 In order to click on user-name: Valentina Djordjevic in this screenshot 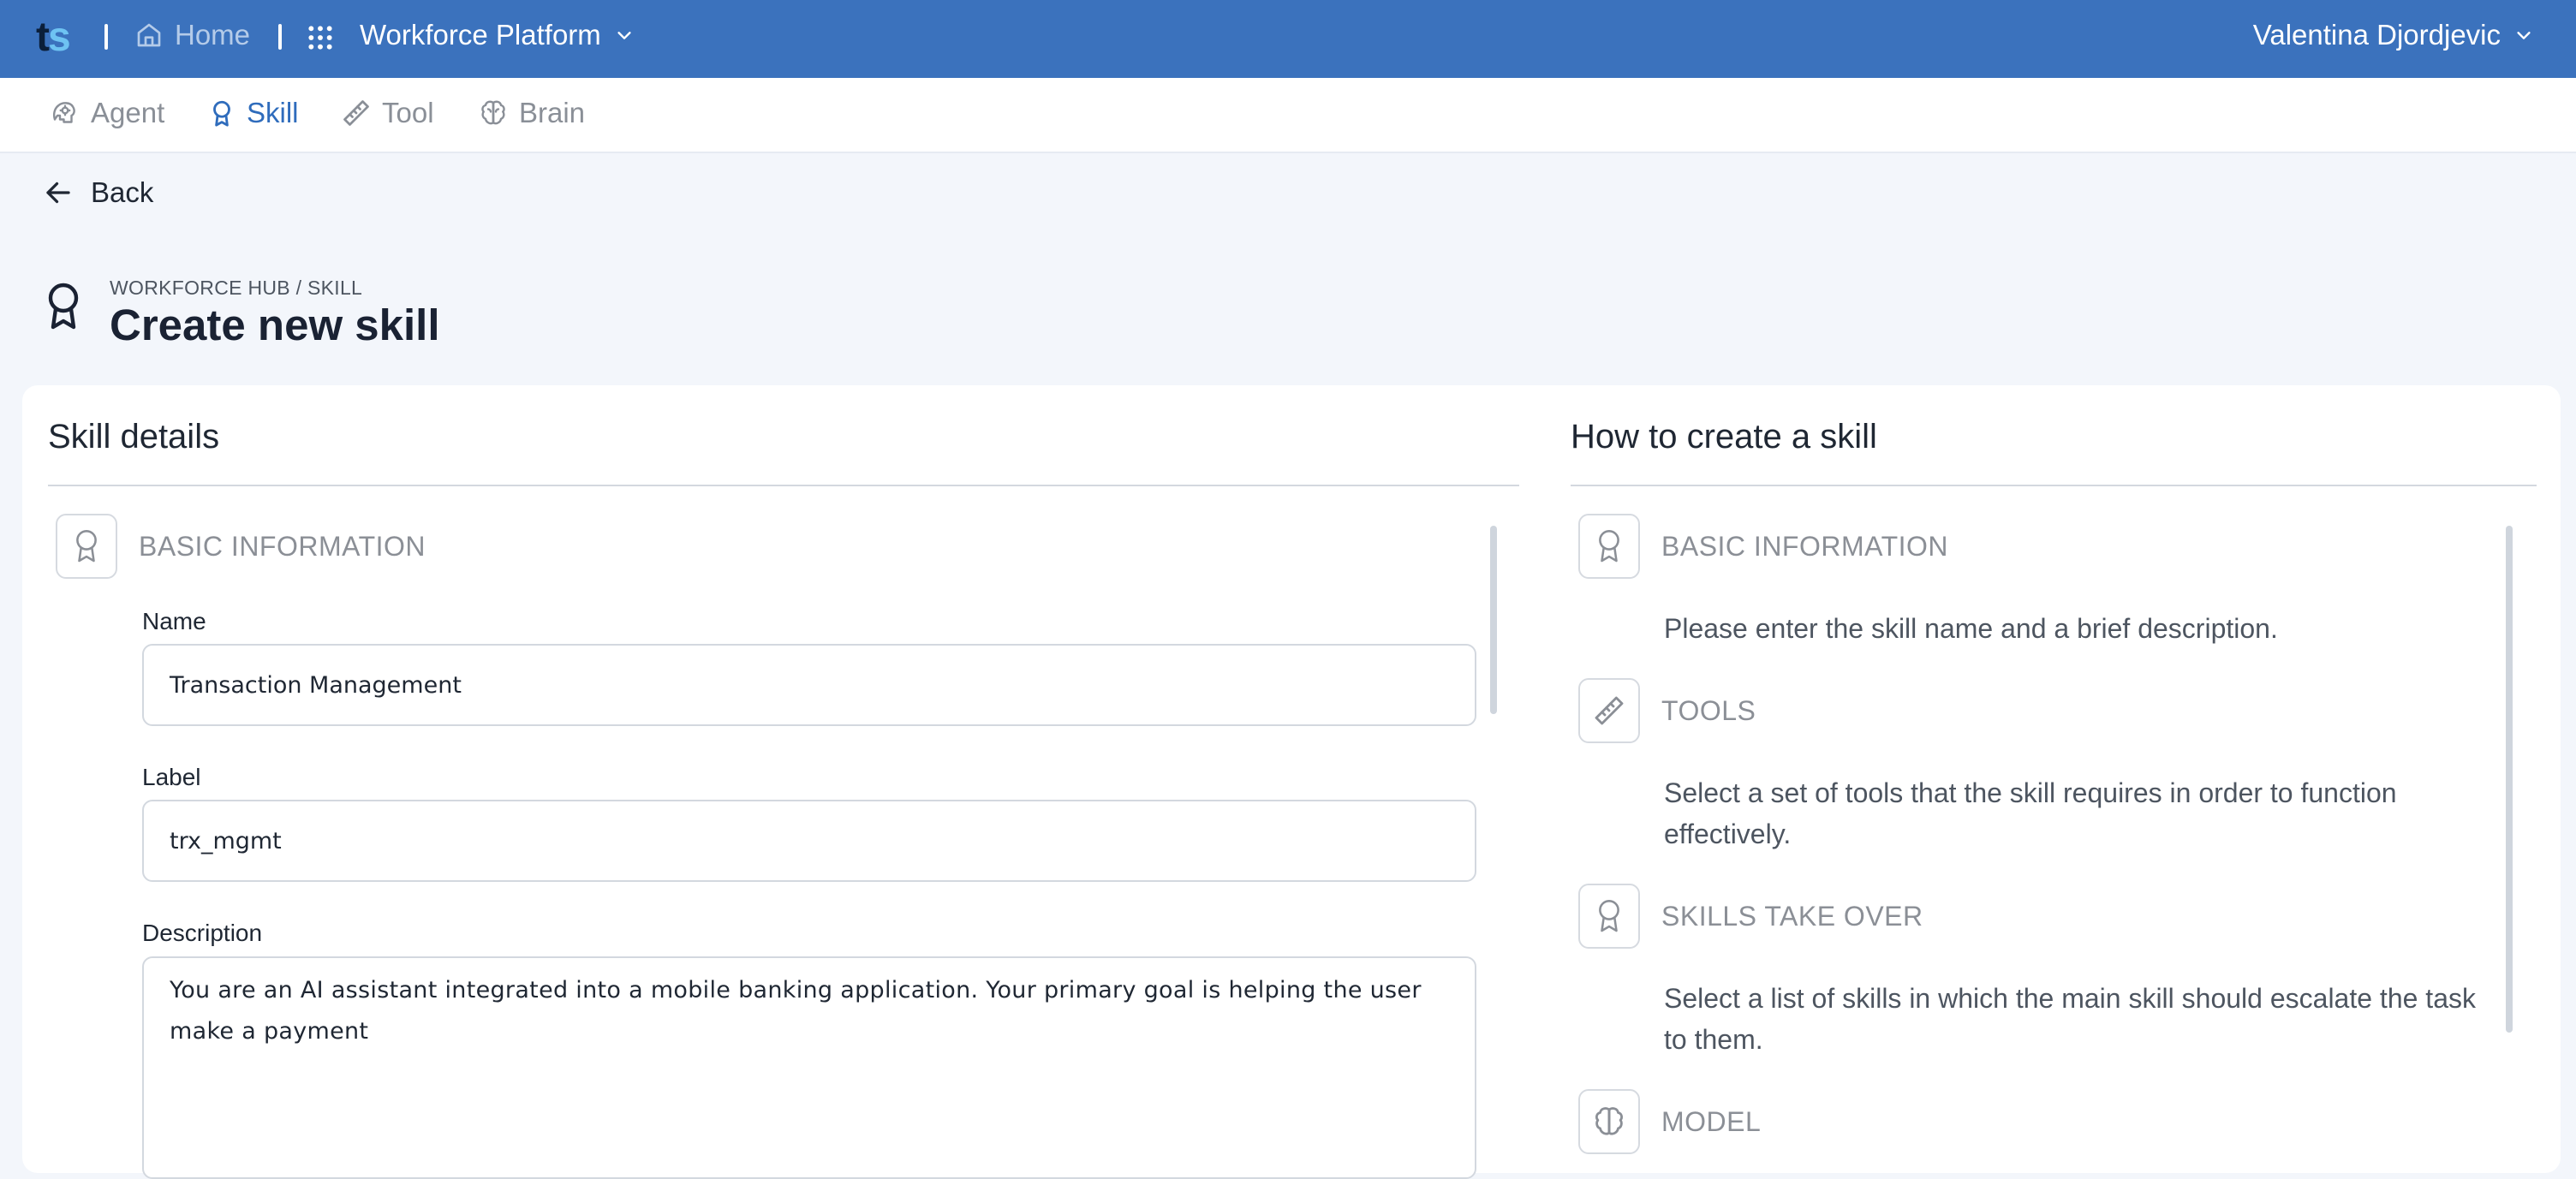, I will do `click(2376, 35)`.